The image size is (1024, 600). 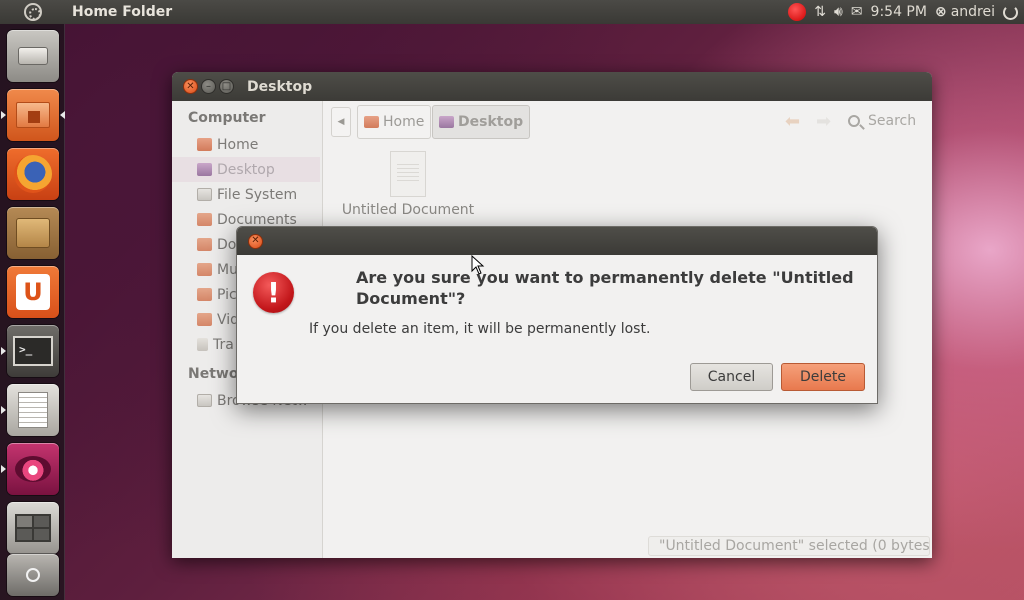 I want to click on launcher: U >_, so click(x=32, y=312).